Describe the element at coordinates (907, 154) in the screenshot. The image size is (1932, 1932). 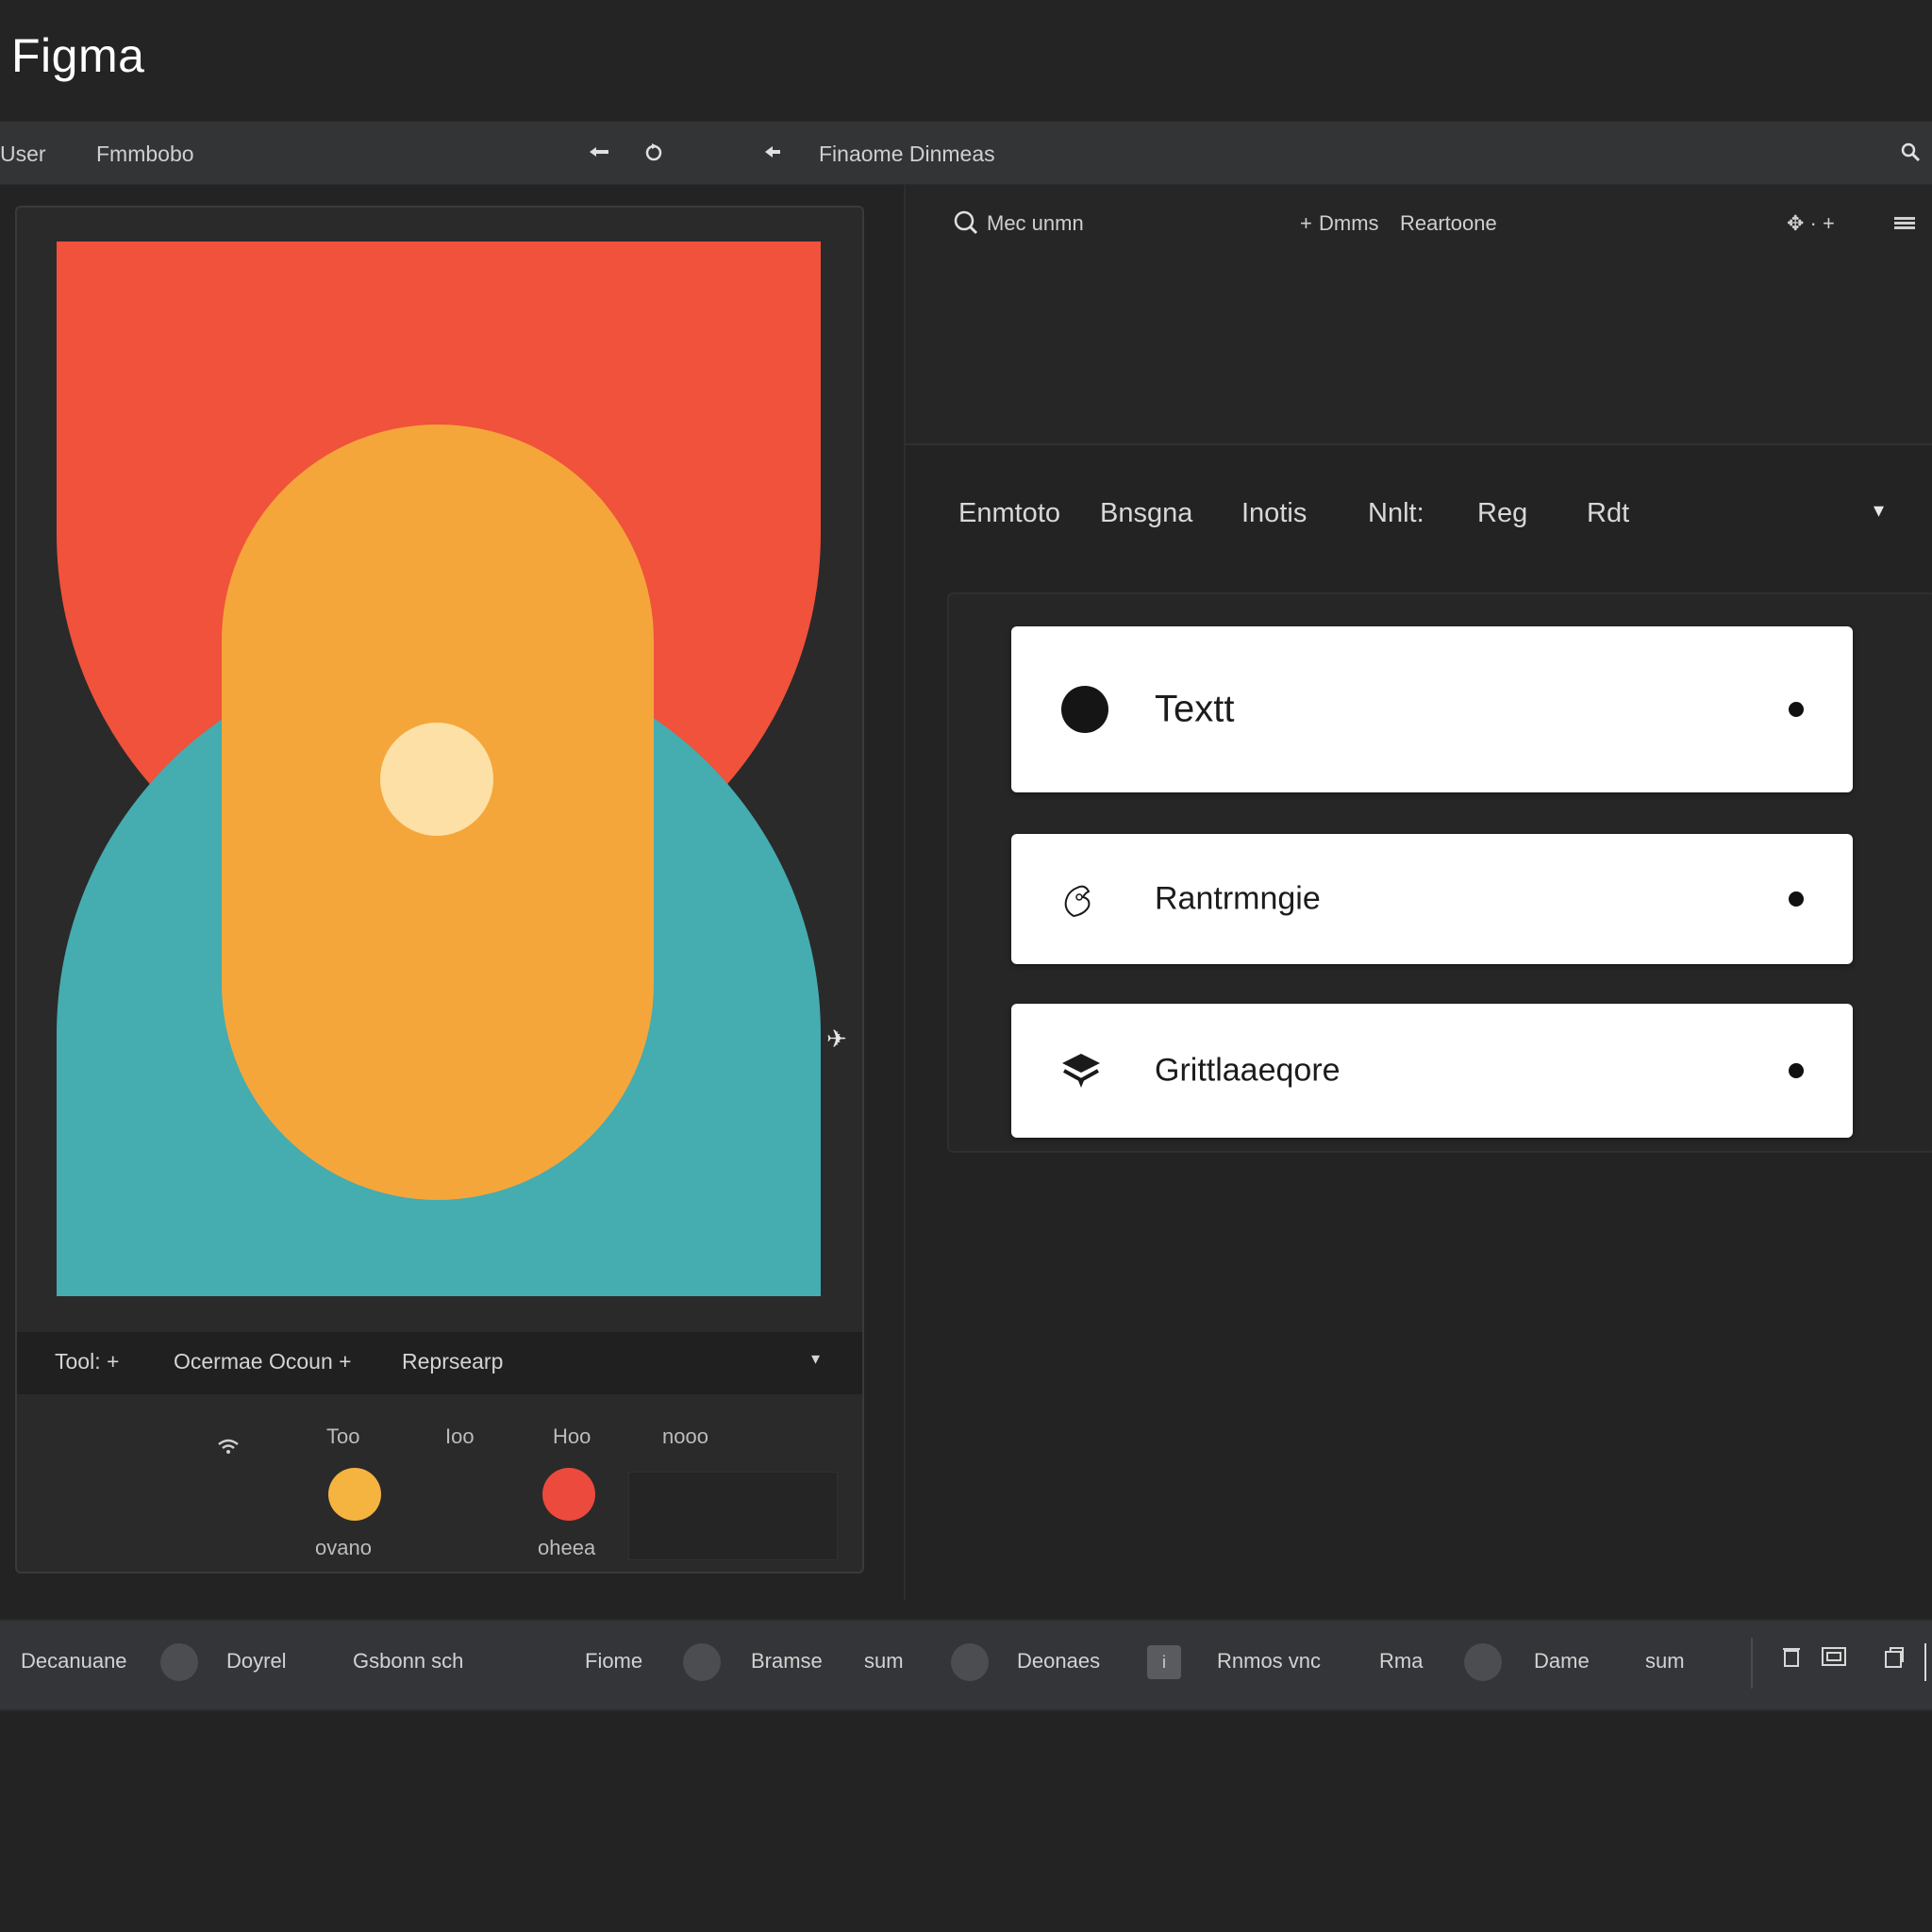
I see `document-title: Finaome Dinmeas` at that location.